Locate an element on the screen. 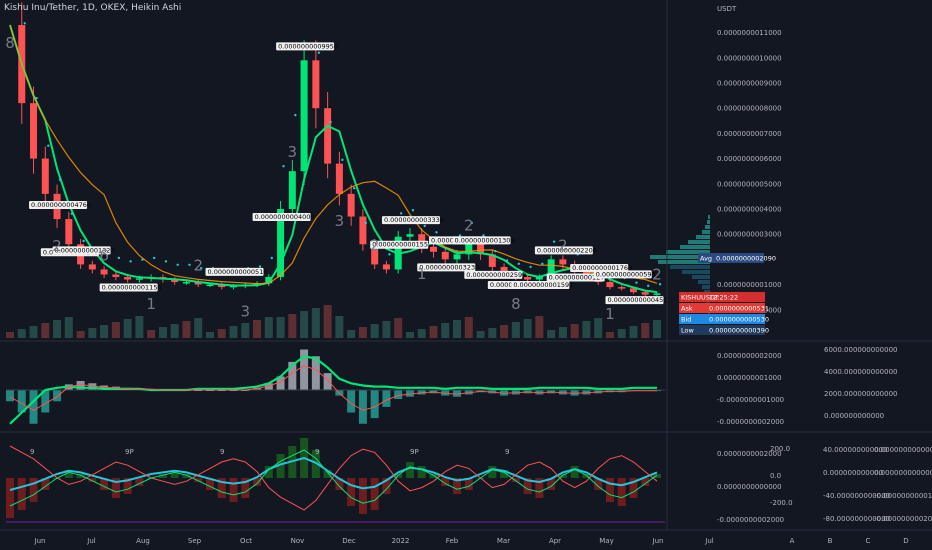 Image resolution: width=932 pixels, height=550 pixels. price-tick-label: 0.0000000007000 is located at coordinates (749, 134).